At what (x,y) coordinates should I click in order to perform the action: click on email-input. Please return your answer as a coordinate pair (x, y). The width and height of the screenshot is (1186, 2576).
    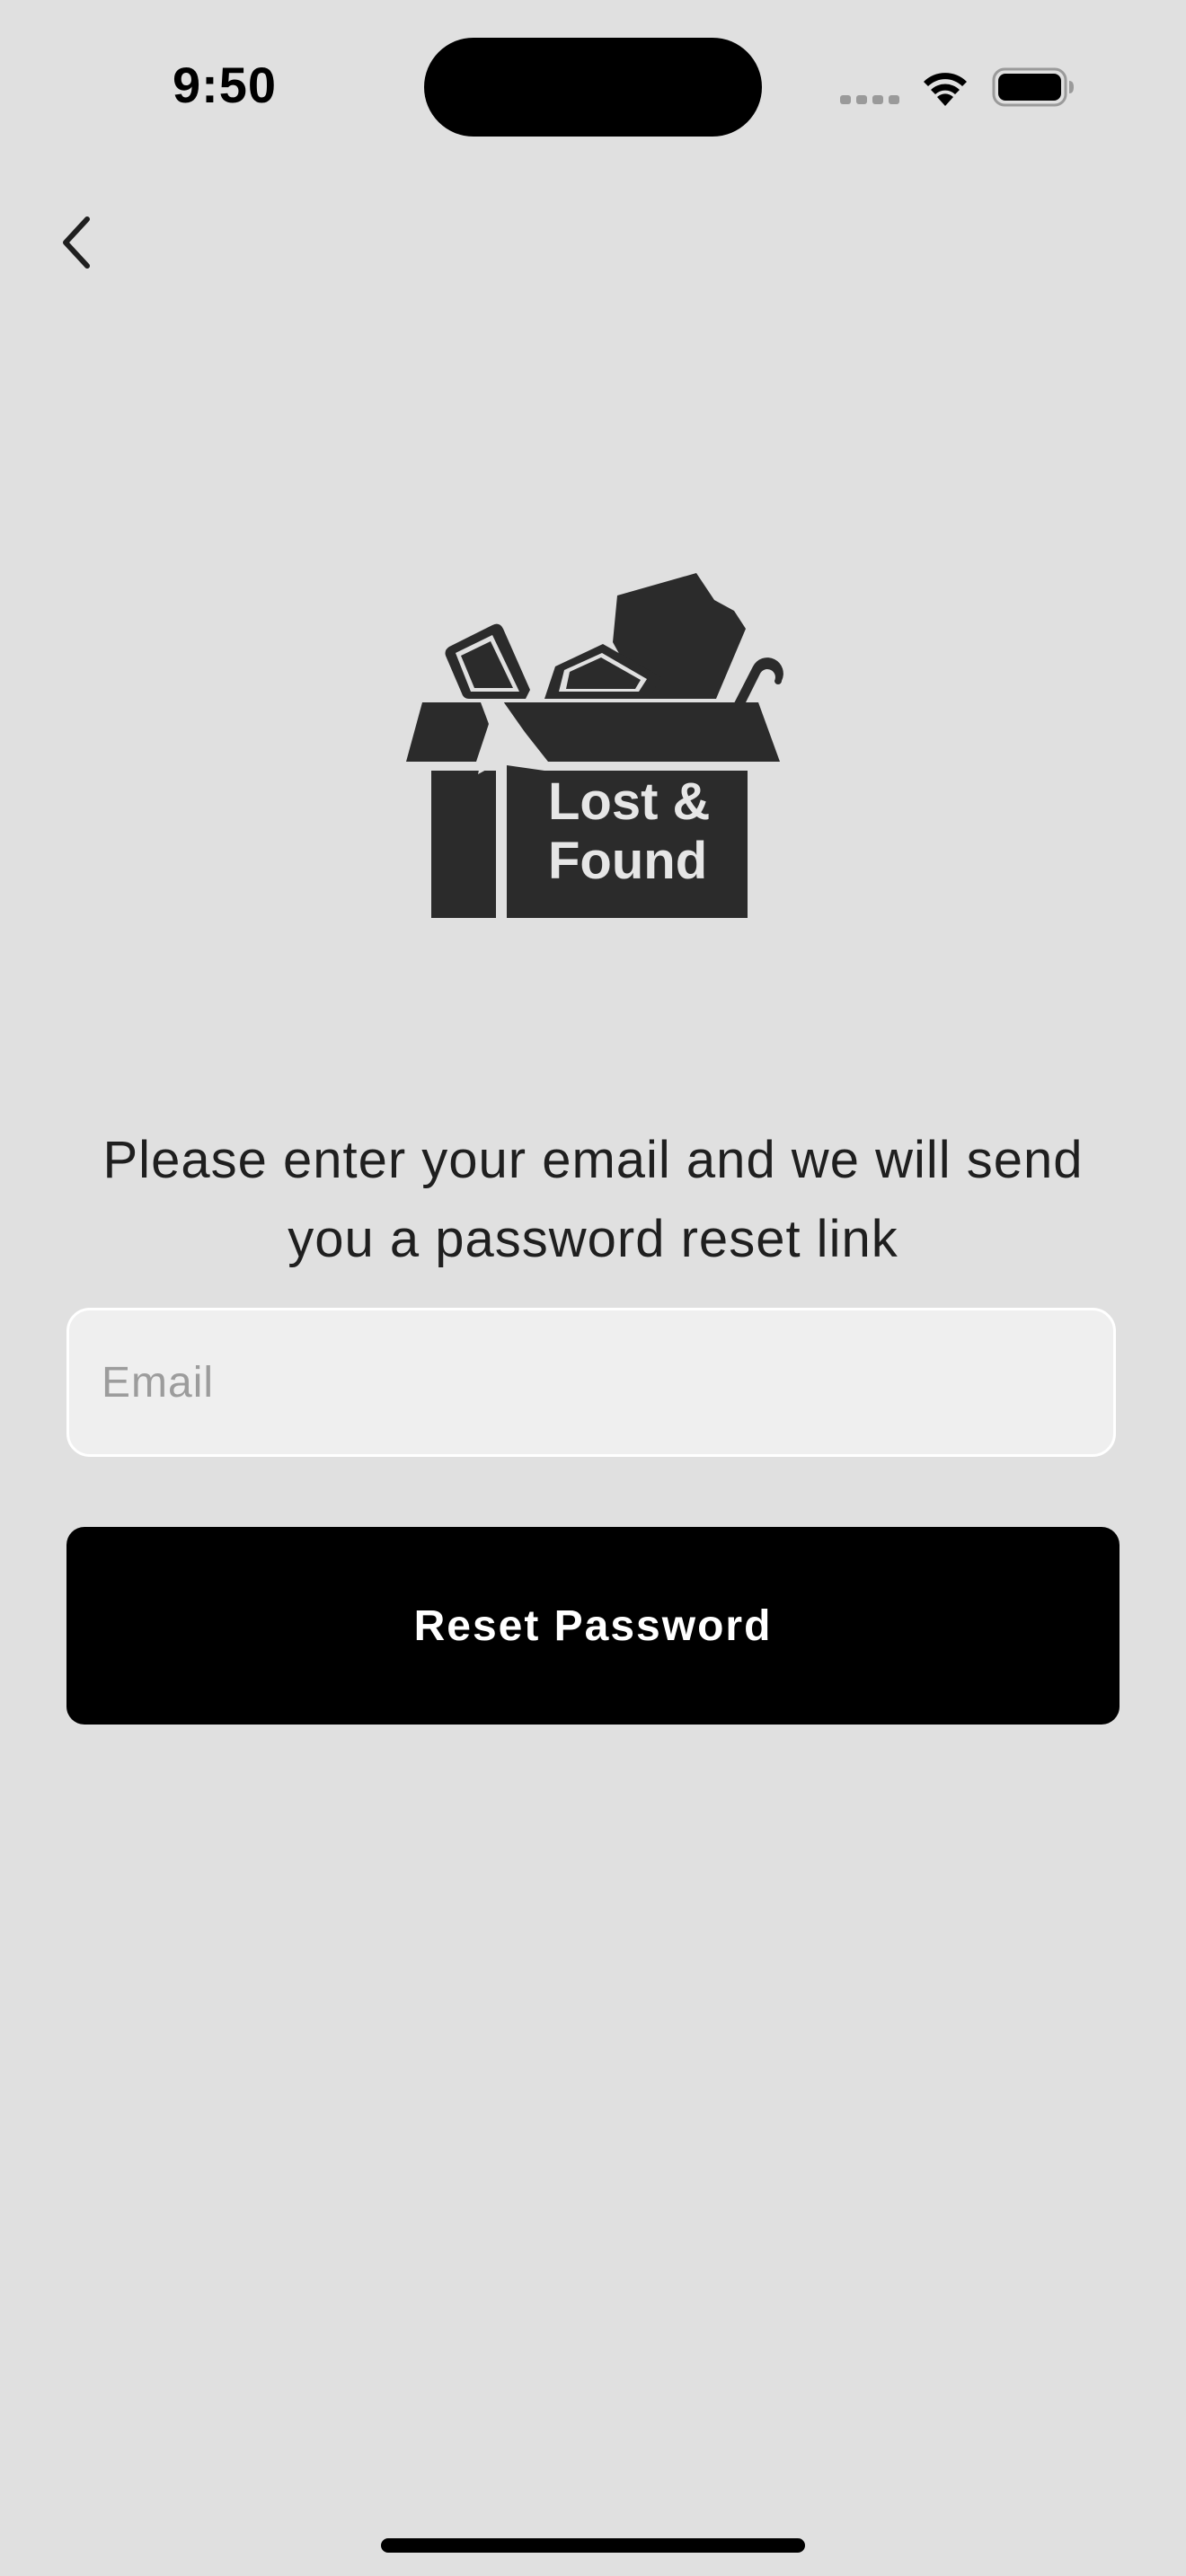
    Looking at the image, I should click on (591, 1382).